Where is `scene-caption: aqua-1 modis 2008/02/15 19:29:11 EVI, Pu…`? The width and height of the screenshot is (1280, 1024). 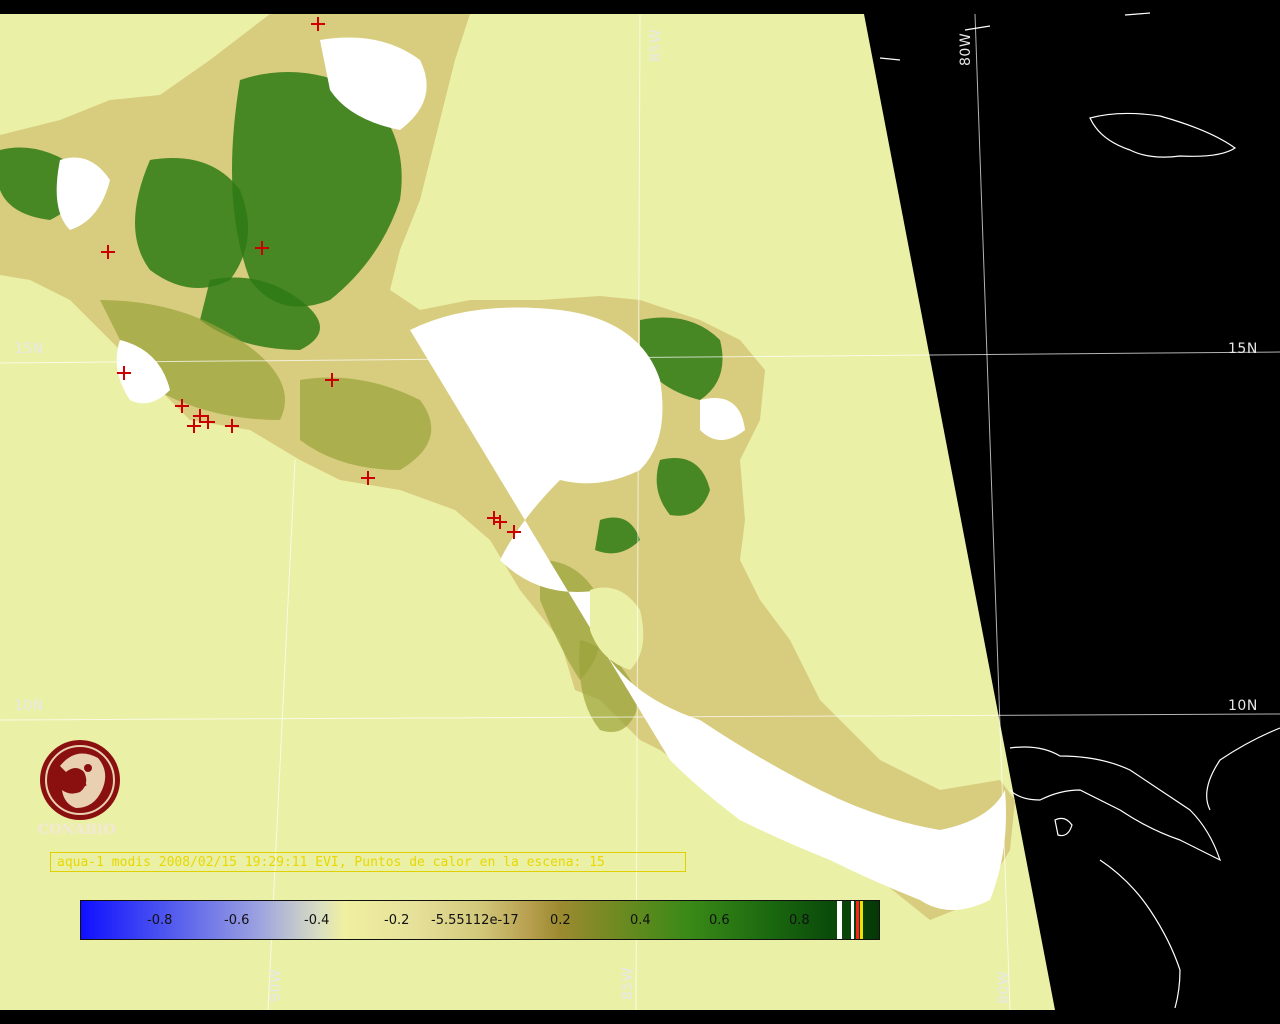
scene-caption: aqua-1 modis 2008/02/15 19:29:11 EVI, Pu… is located at coordinates (368, 862).